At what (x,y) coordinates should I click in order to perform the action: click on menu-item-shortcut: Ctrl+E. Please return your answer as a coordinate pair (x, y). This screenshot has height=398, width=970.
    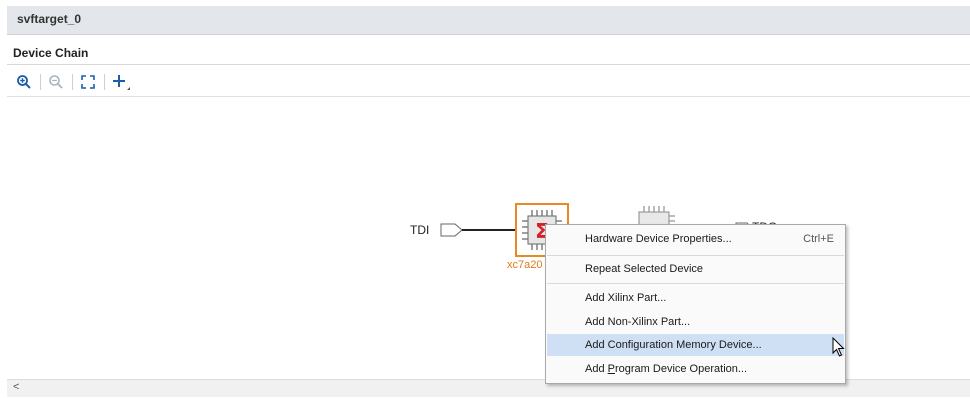
    Looking at the image, I should click on (818, 239).